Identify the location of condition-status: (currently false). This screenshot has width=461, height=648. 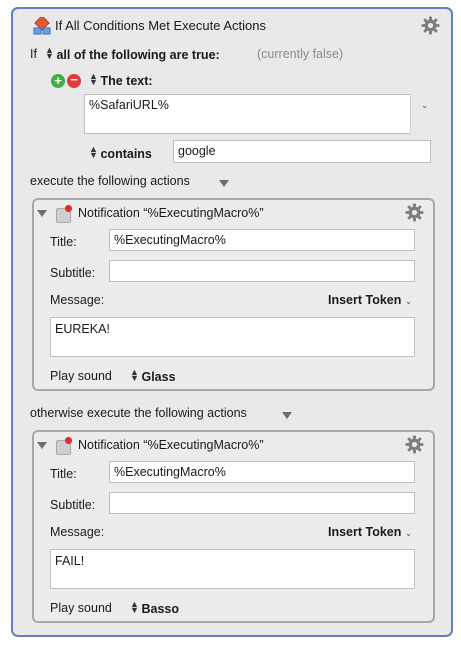
(300, 54).